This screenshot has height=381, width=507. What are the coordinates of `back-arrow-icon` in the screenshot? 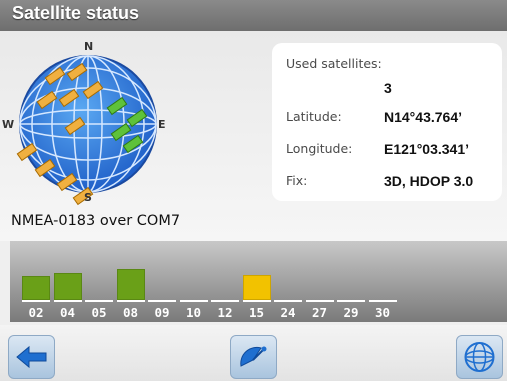 It's located at (31, 357).